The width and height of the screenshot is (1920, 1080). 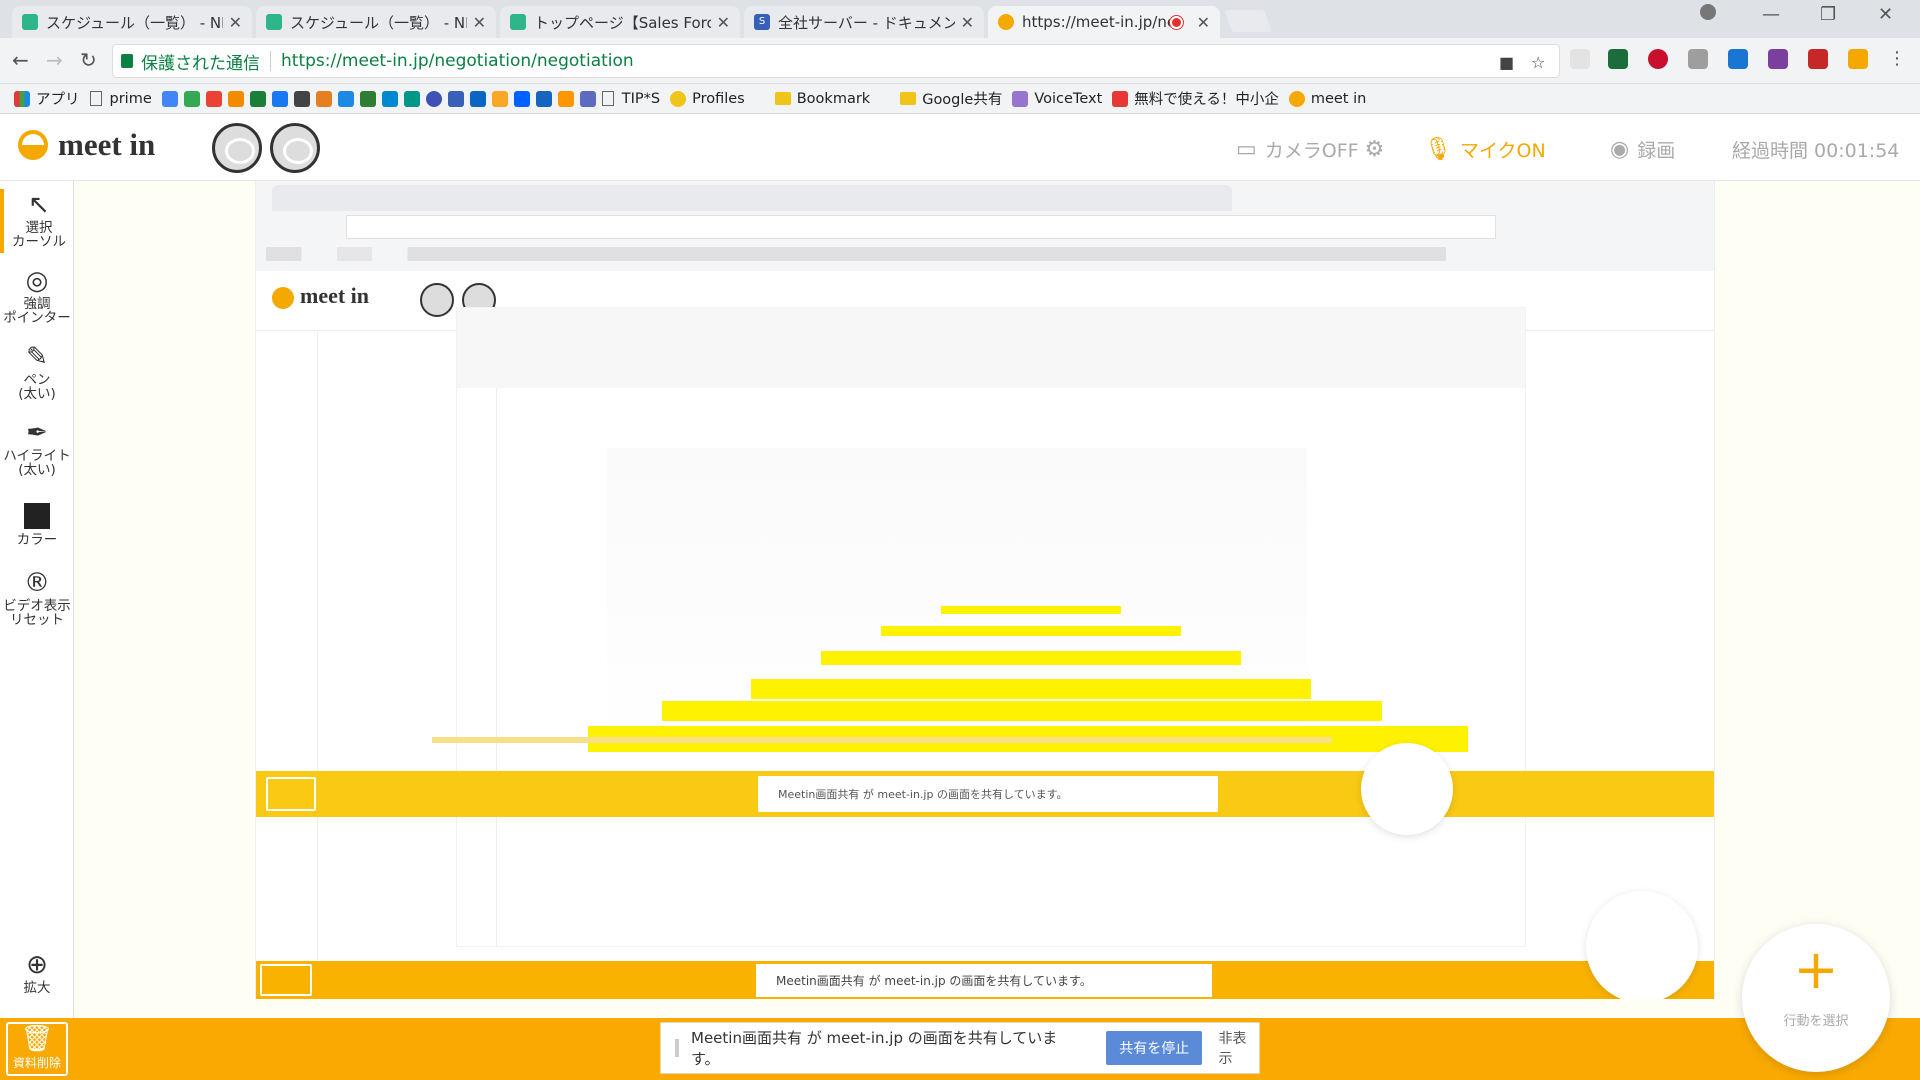 What do you see at coordinates (630, 99) in the screenshot?
I see `bookmark-tips: TIP*S` at bounding box center [630, 99].